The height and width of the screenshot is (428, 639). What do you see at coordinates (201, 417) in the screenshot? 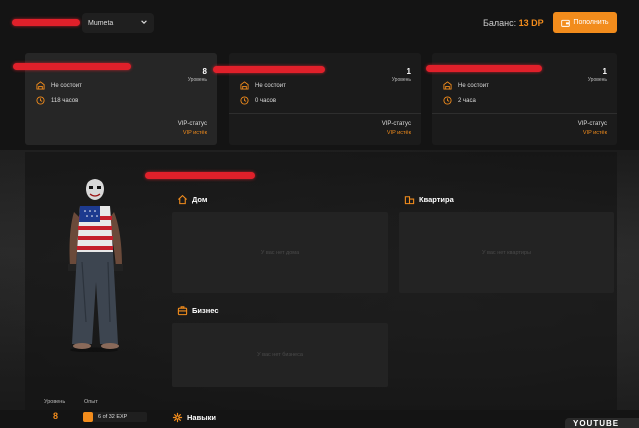
I see `skills-title-text: Навыки` at bounding box center [201, 417].